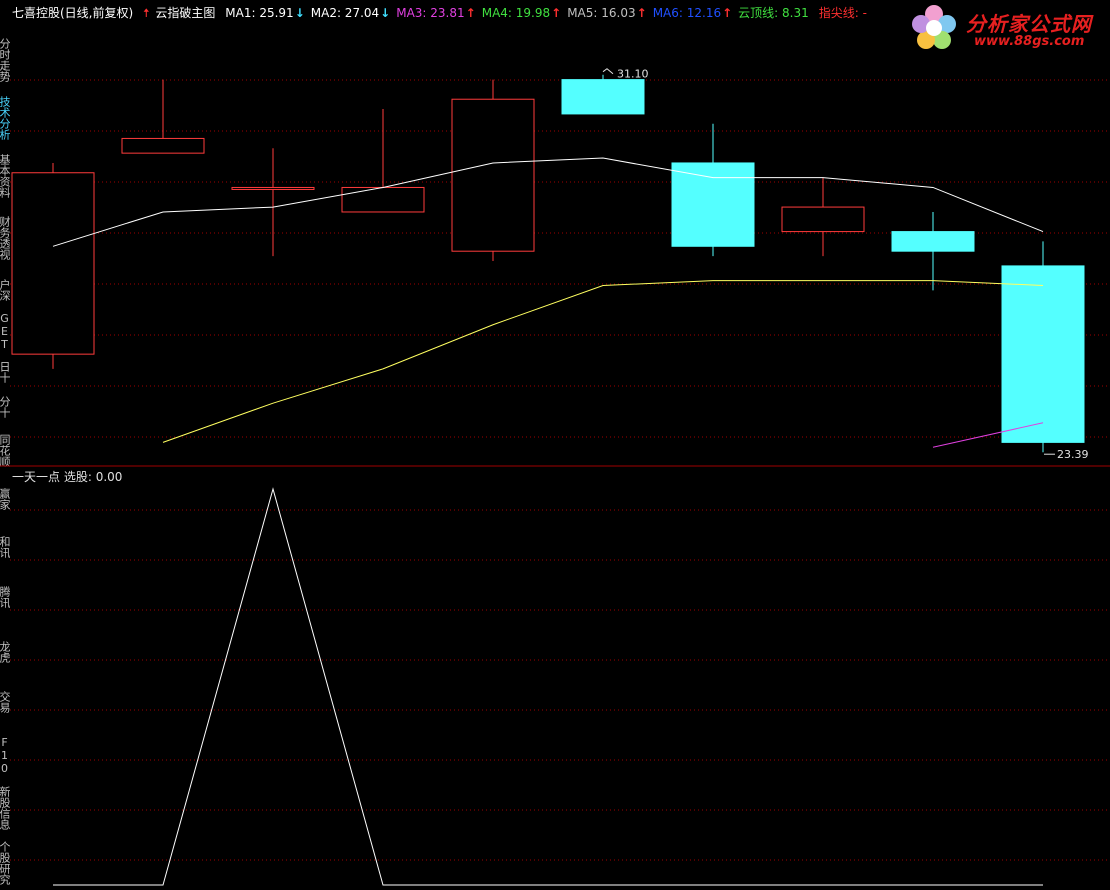  Describe the element at coordinates (603, 361) in the screenshot. I see `ma-line` at that location.